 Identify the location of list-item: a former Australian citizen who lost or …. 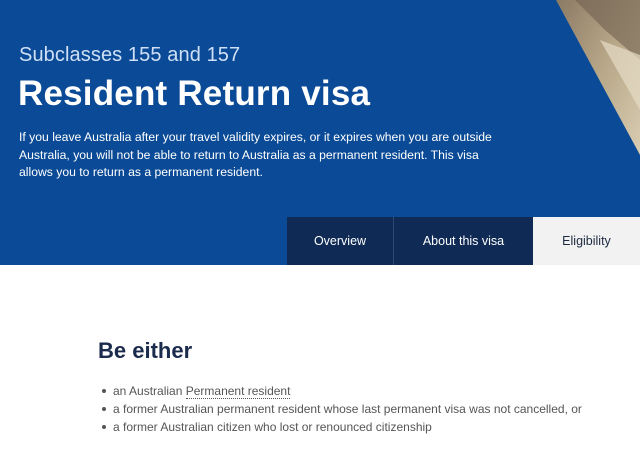
(341, 427).